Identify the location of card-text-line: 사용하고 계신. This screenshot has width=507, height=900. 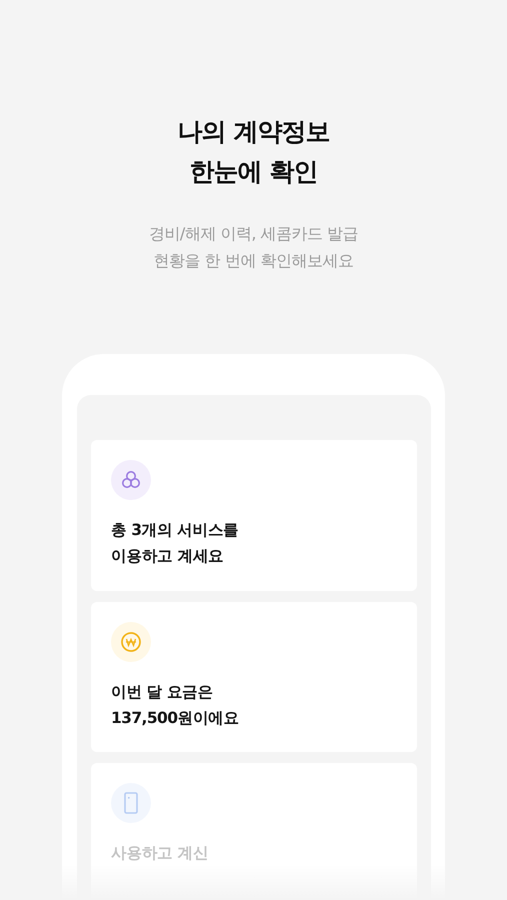
(160, 853).